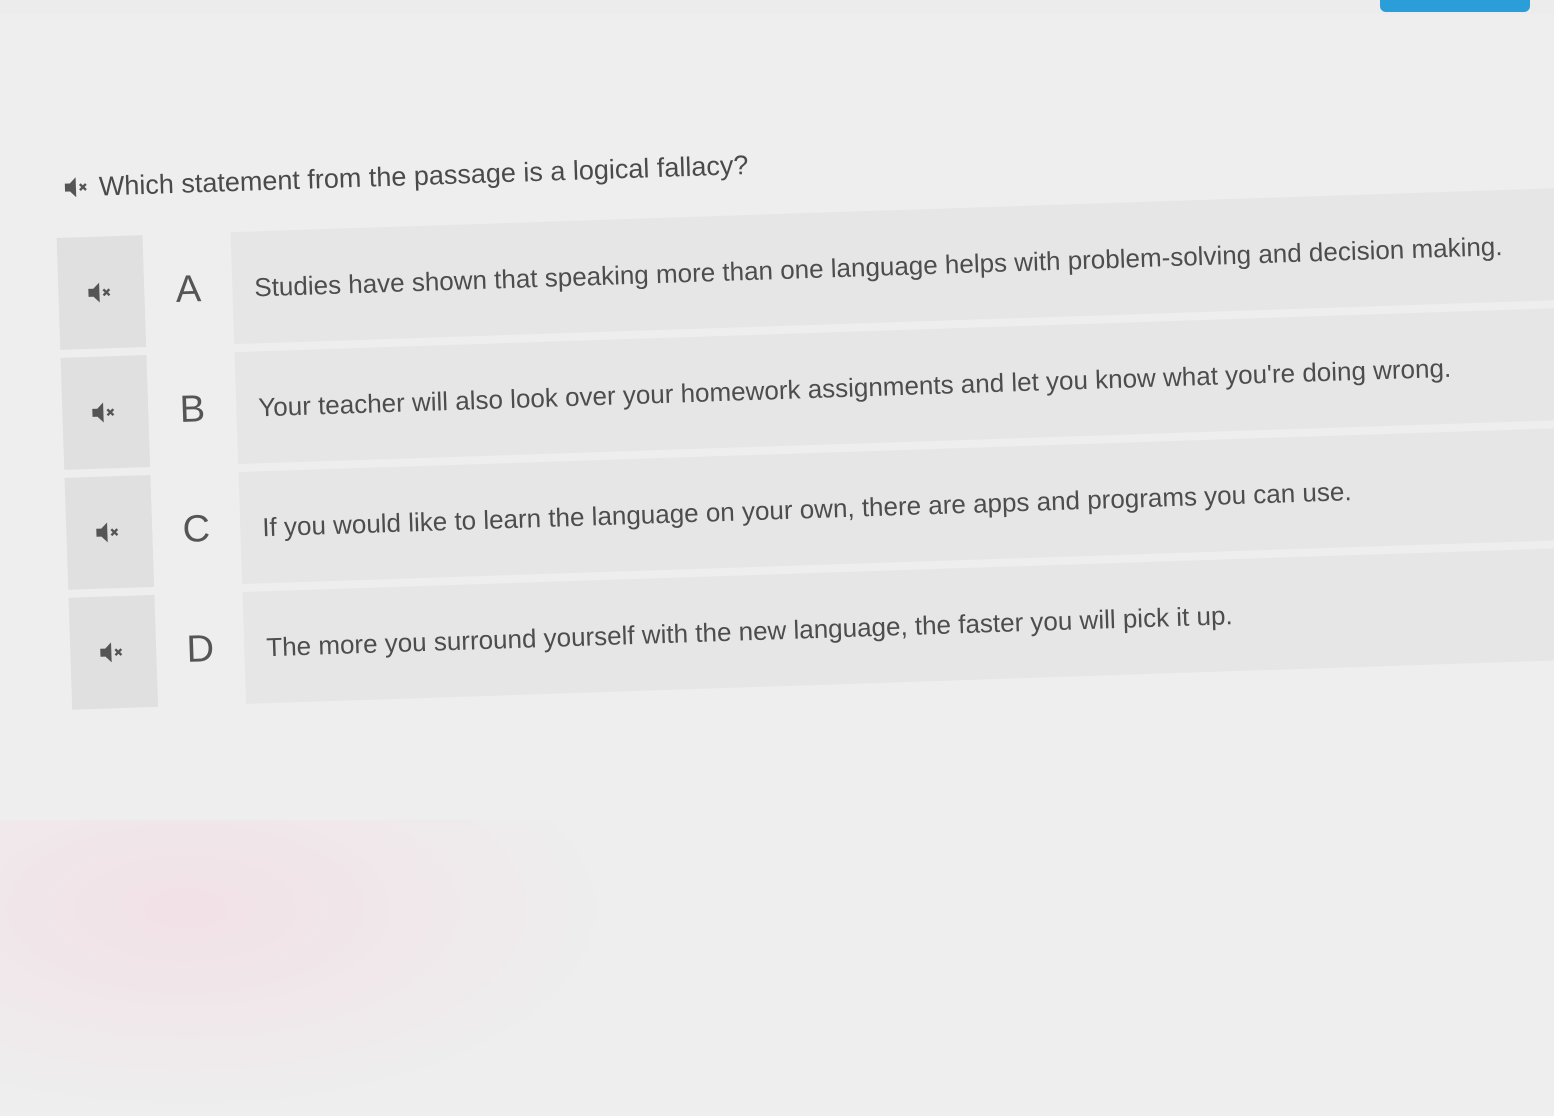 The image size is (1554, 1116). Describe the element at coordinates (188, 290) in the screenshot. I see `choice-letter: A` at that location.